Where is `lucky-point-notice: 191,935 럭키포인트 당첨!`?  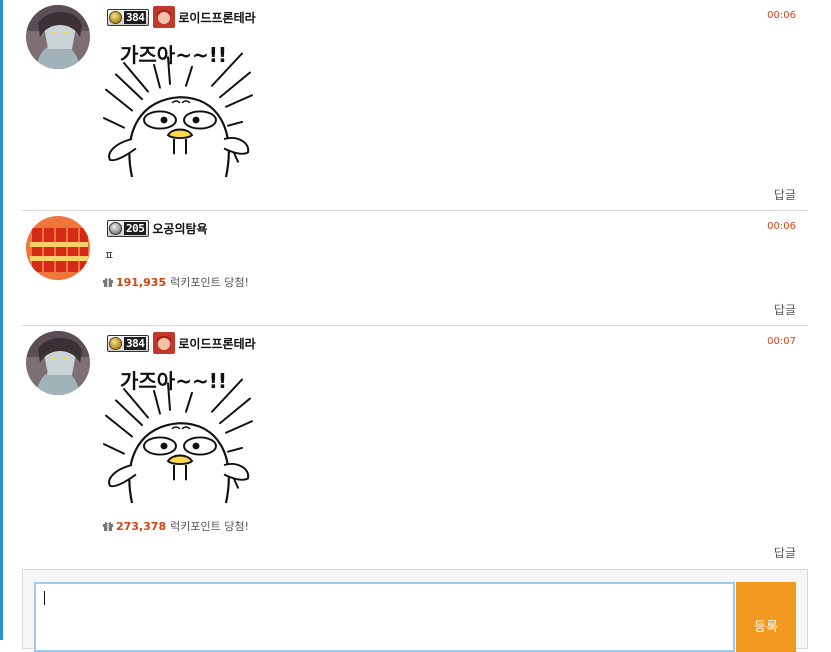
lucky-point-notice: 191,935 럭키포인트 당첨! is located at coordinates (175, 282).